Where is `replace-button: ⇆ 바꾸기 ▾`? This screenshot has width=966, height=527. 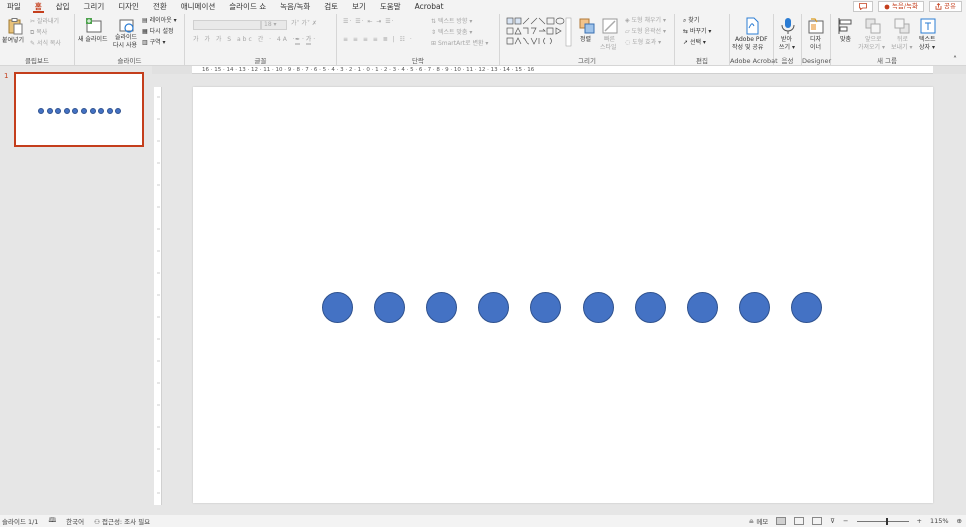
replace-button: ⇆ 바꾸기 ▾ is located at coordinates (697, 32).